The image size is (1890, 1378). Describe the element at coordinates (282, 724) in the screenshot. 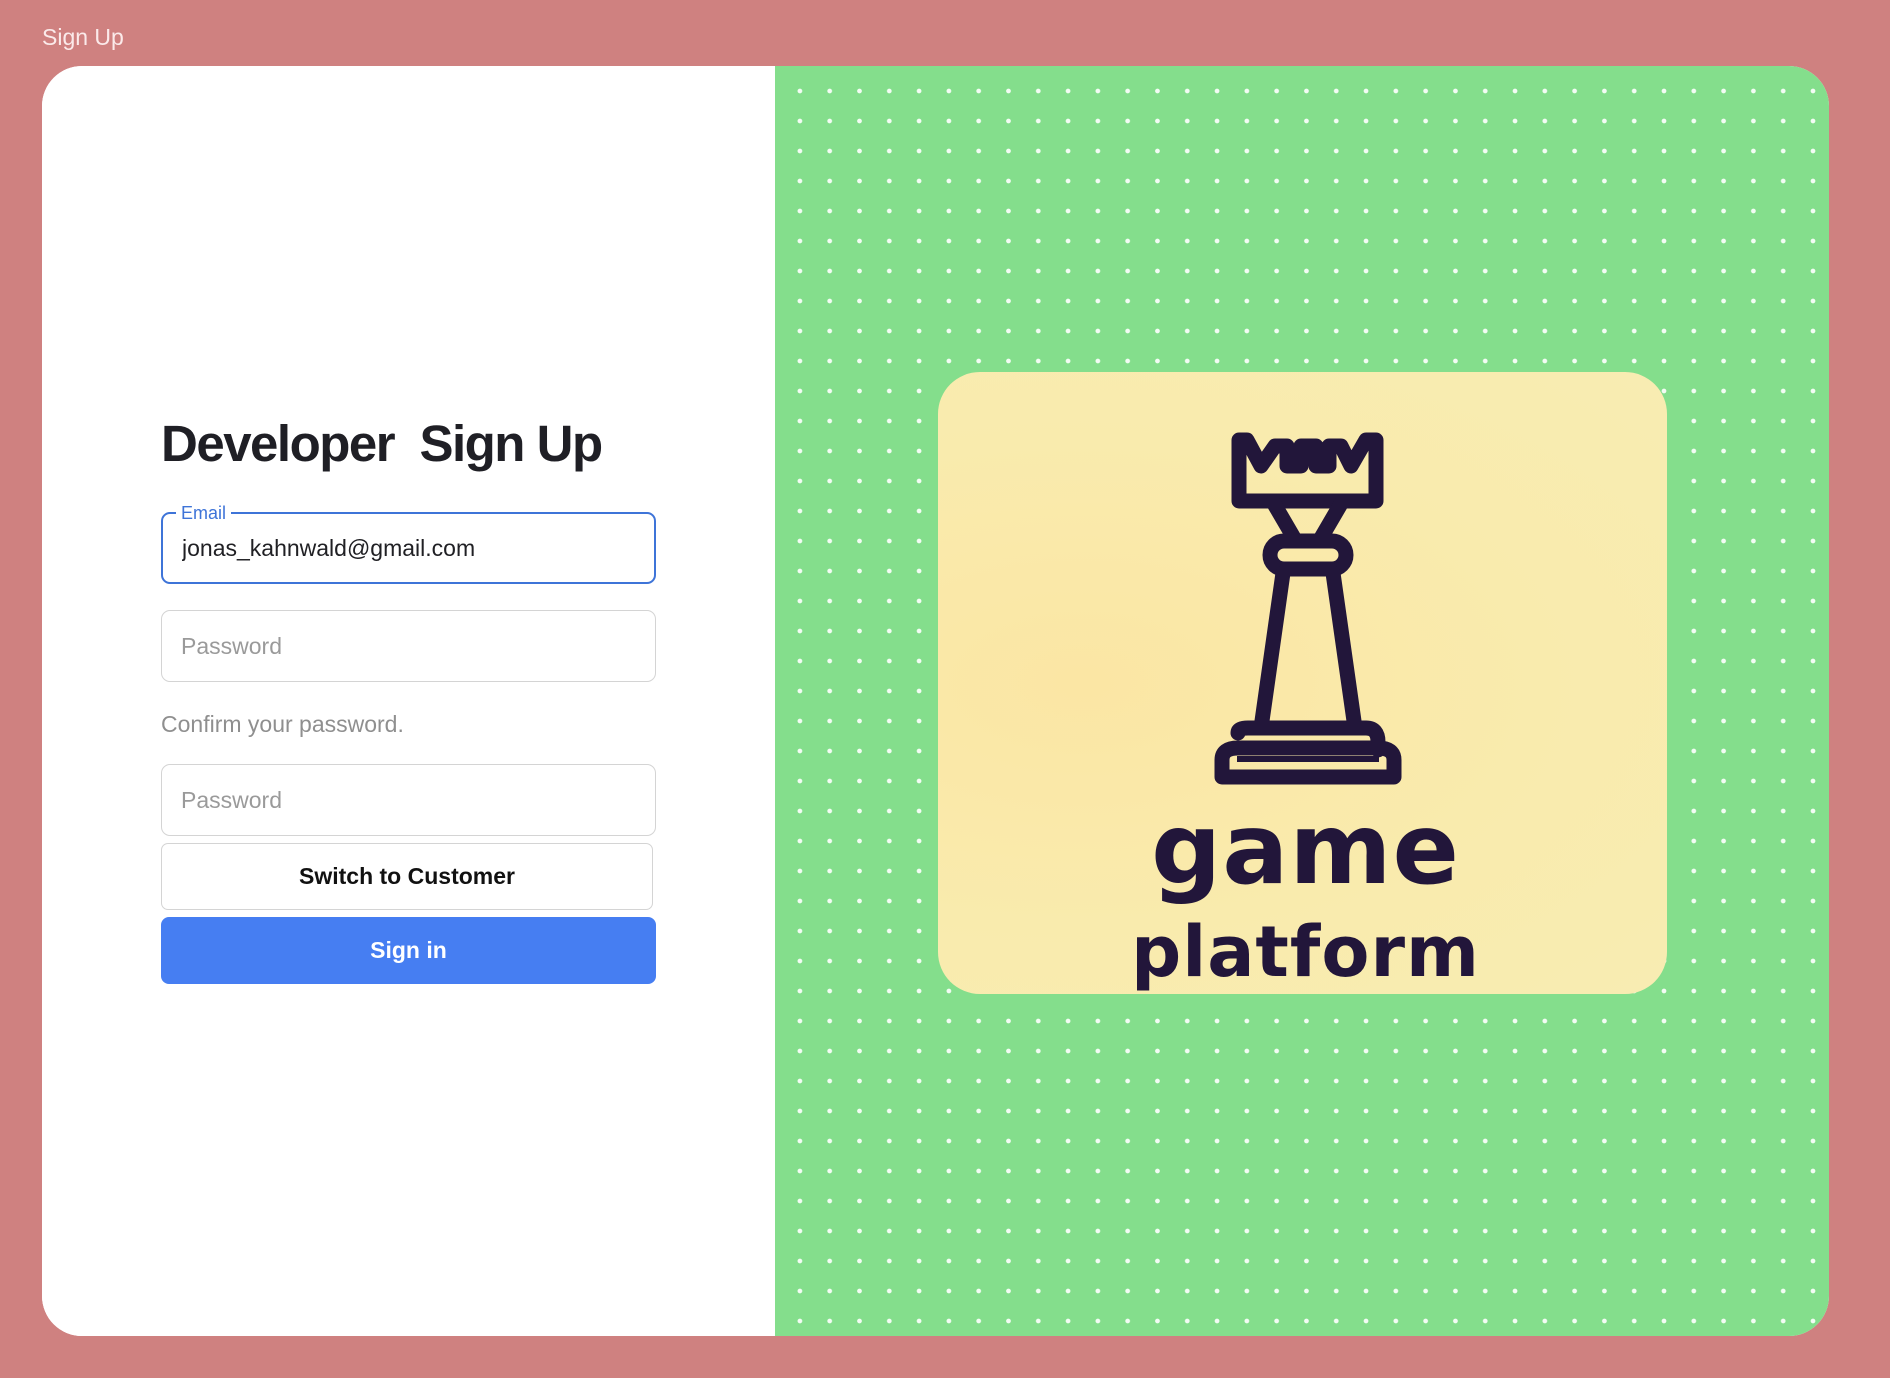

I see `confirm-password-helper: Confirm your password.` at that location.